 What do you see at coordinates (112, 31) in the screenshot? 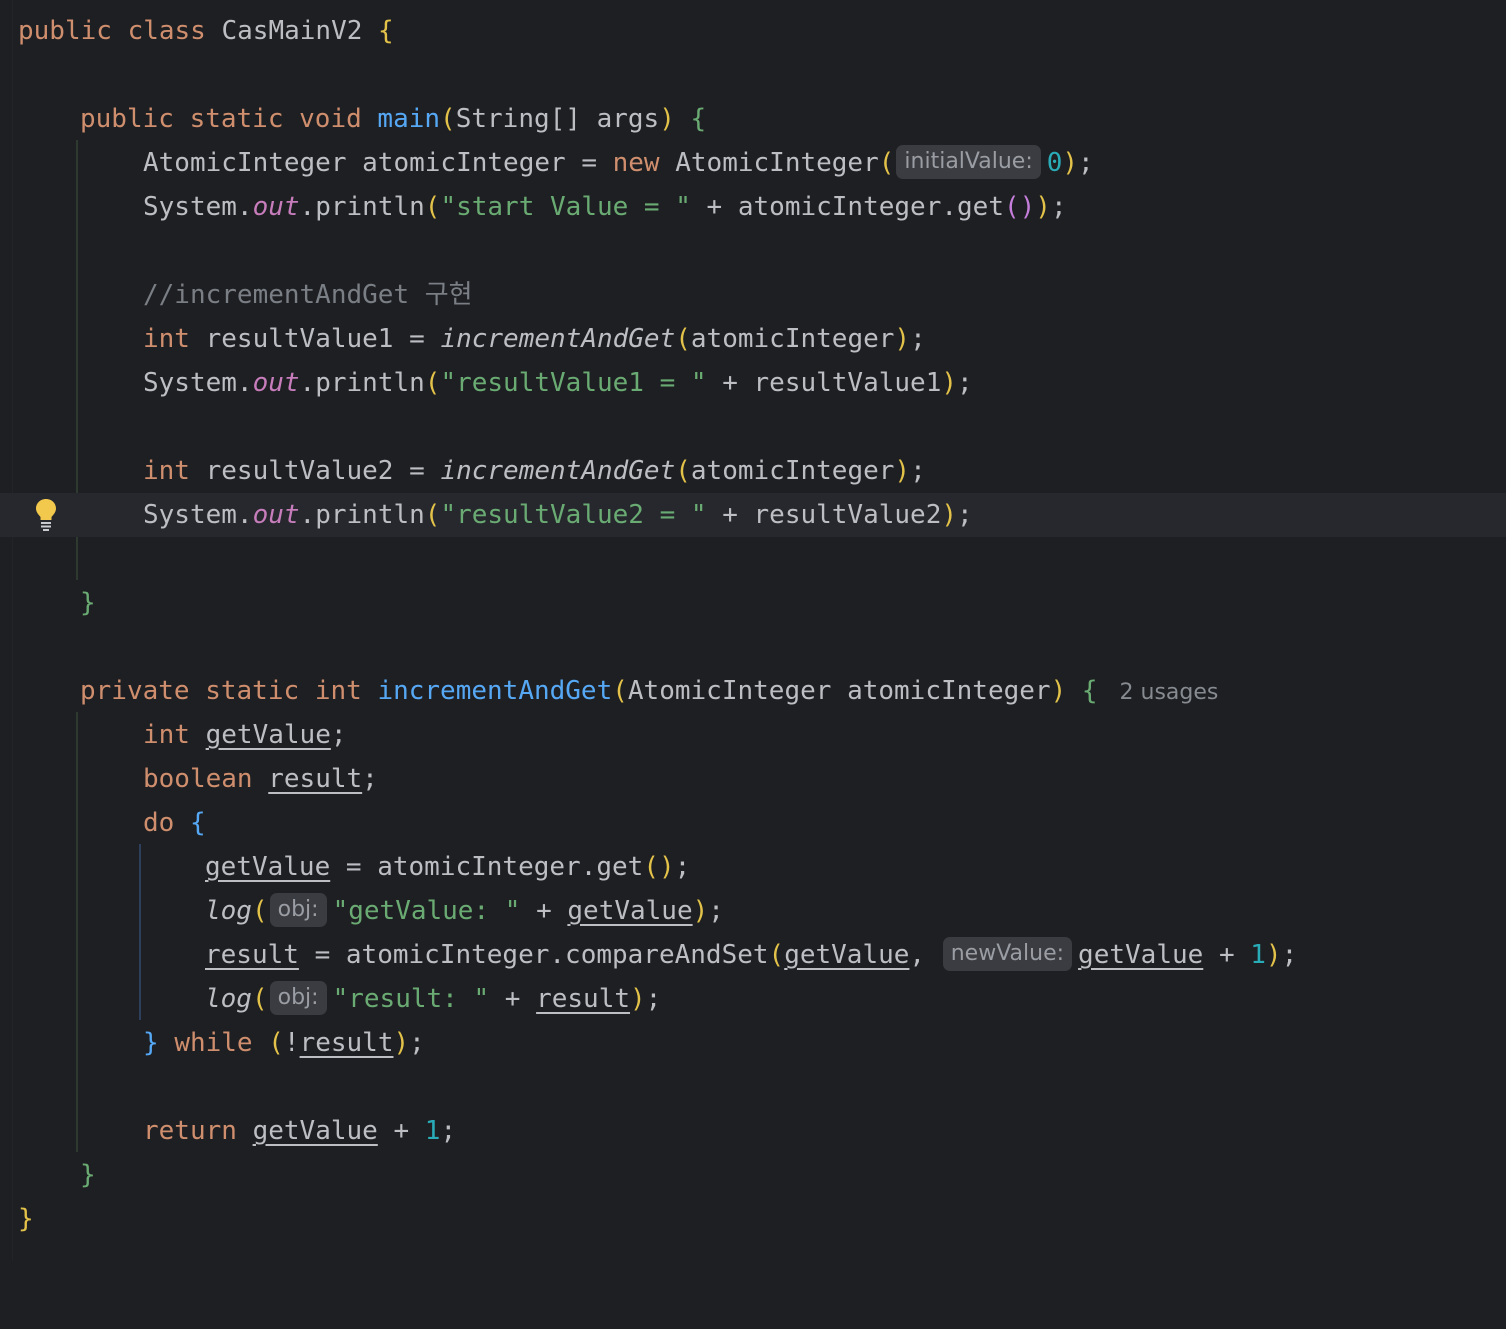
I see `keyword: public class` at bounding box center [112, 31].